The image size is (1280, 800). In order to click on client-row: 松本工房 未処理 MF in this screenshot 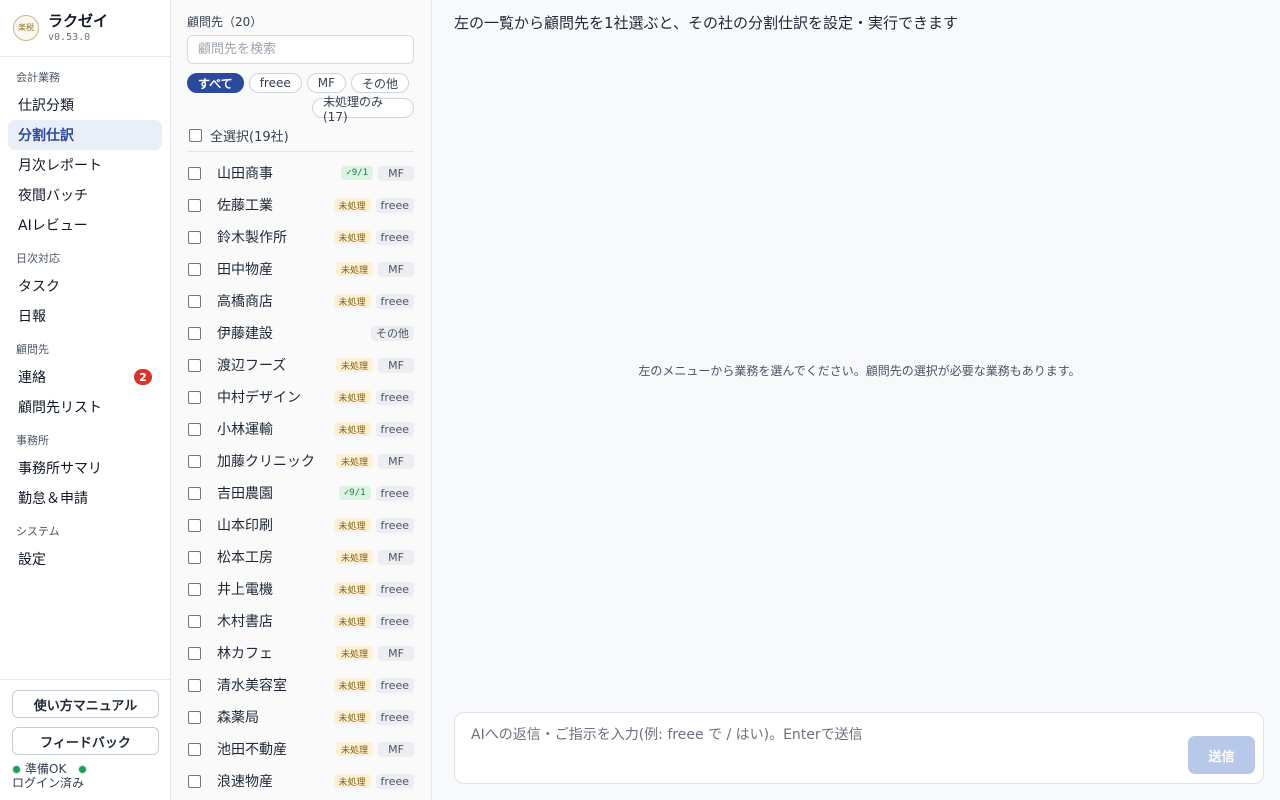, I will do `click(300, 557)`.